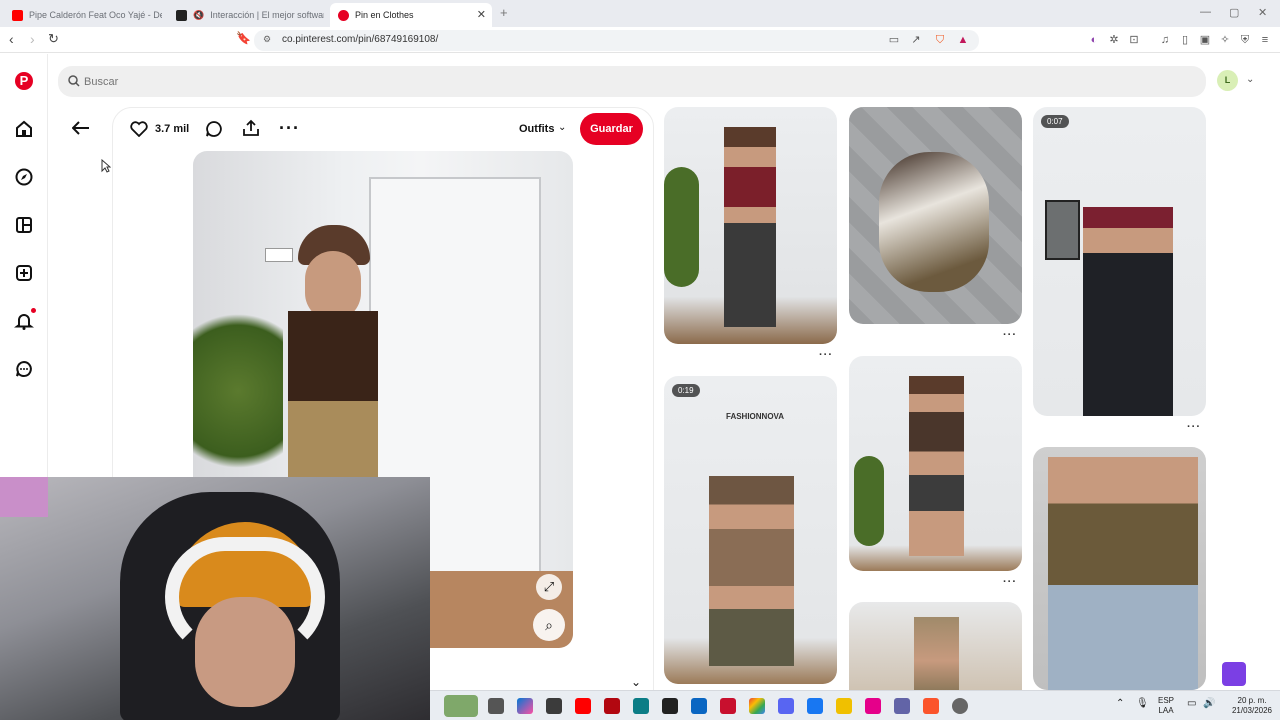 This screenshot has width=1280, height=720. What do you see at coordinates (251, 128) in the screenshot?
I see `share-icon` at bounding box center [251, 128].